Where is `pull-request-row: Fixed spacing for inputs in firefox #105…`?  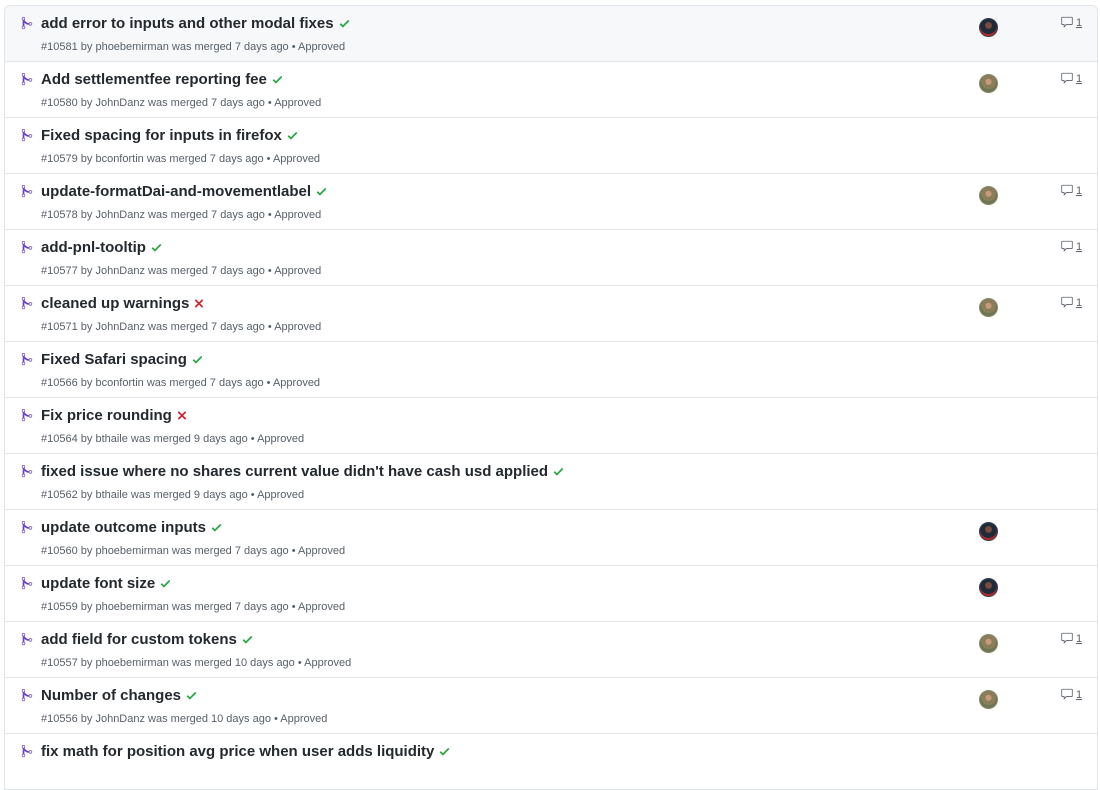
pull-request-row: Fixed spacing for inputs in firefox #105… is located at coordinates (551, 146).